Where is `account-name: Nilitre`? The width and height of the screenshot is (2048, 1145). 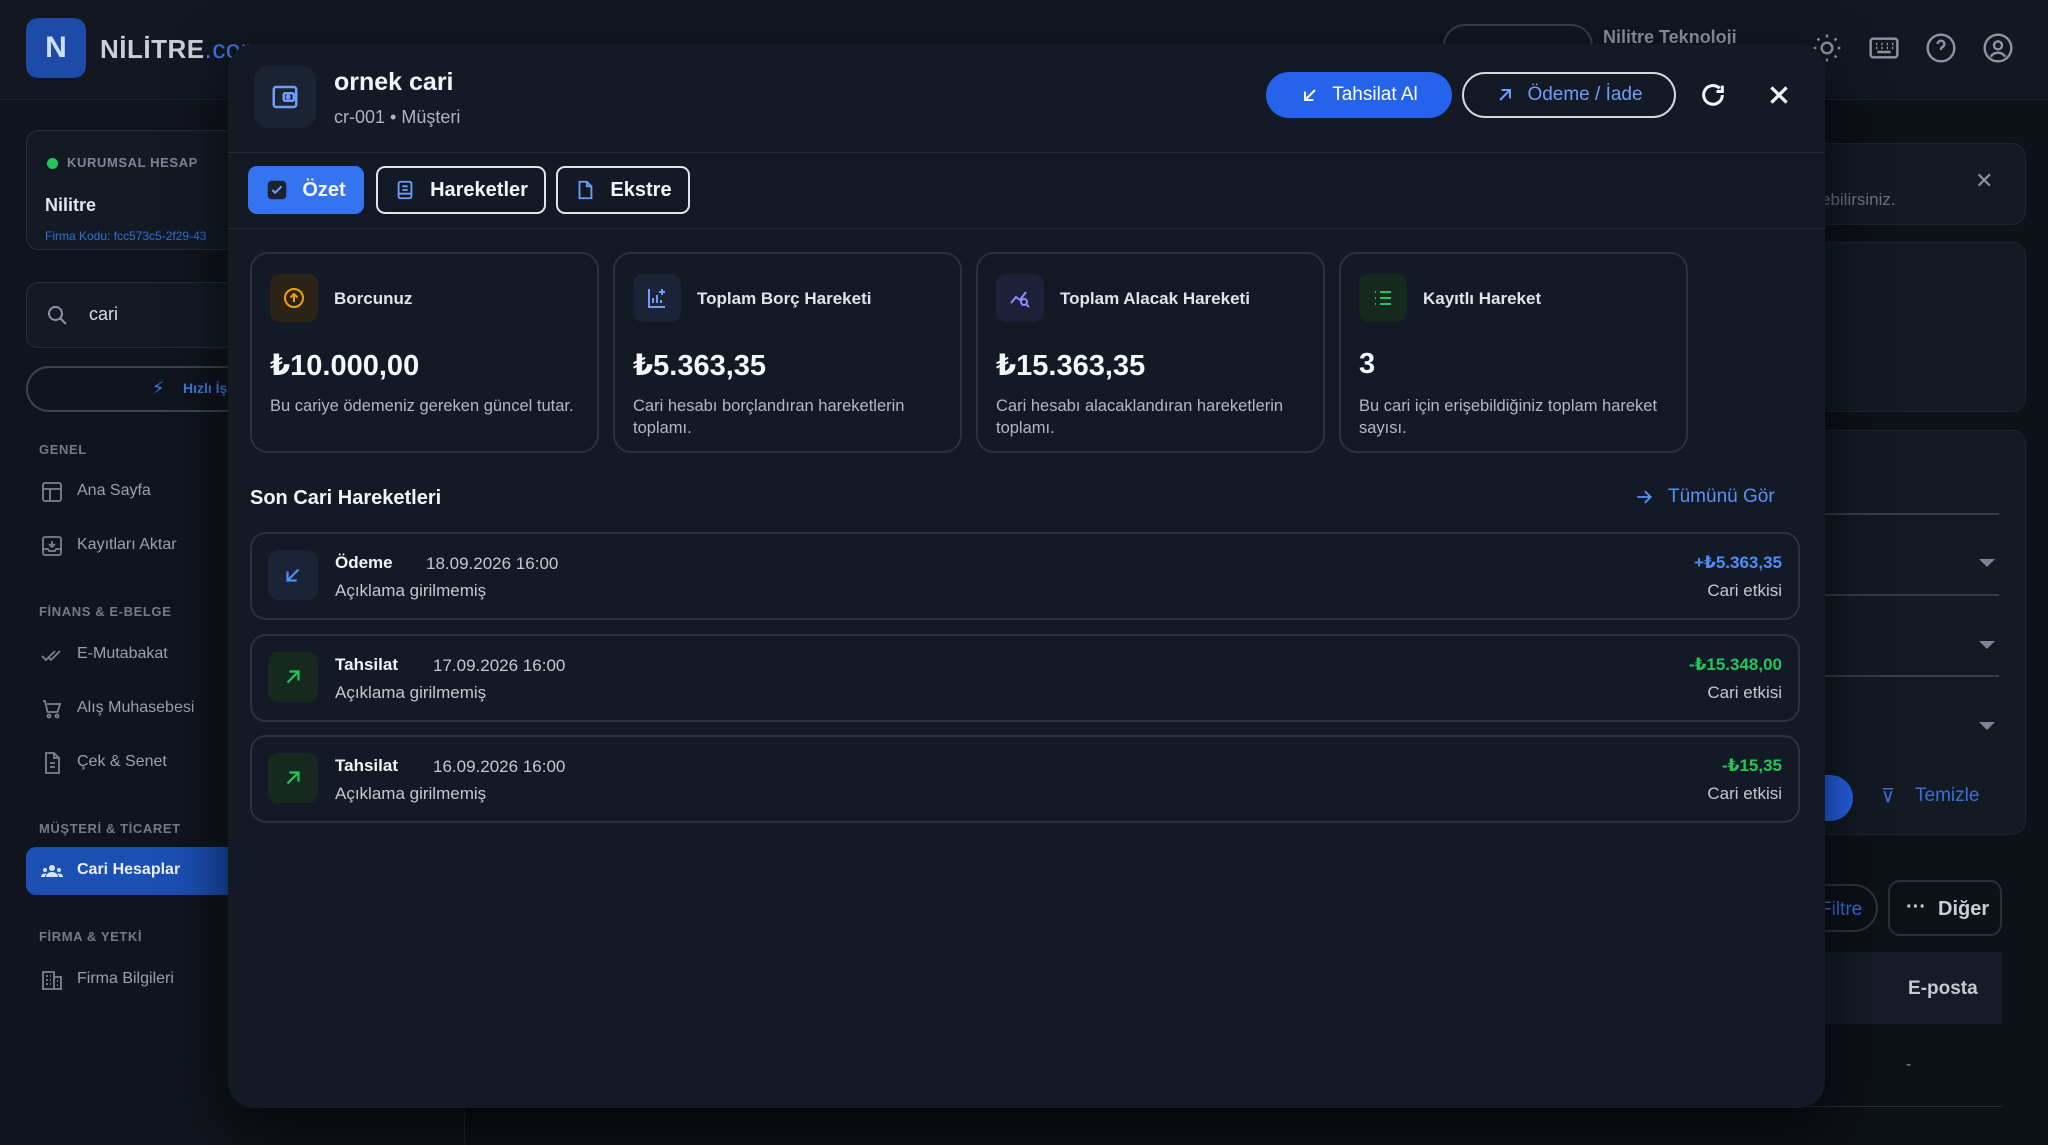 account-name: Nilitre is located at coordinates (71, 205).